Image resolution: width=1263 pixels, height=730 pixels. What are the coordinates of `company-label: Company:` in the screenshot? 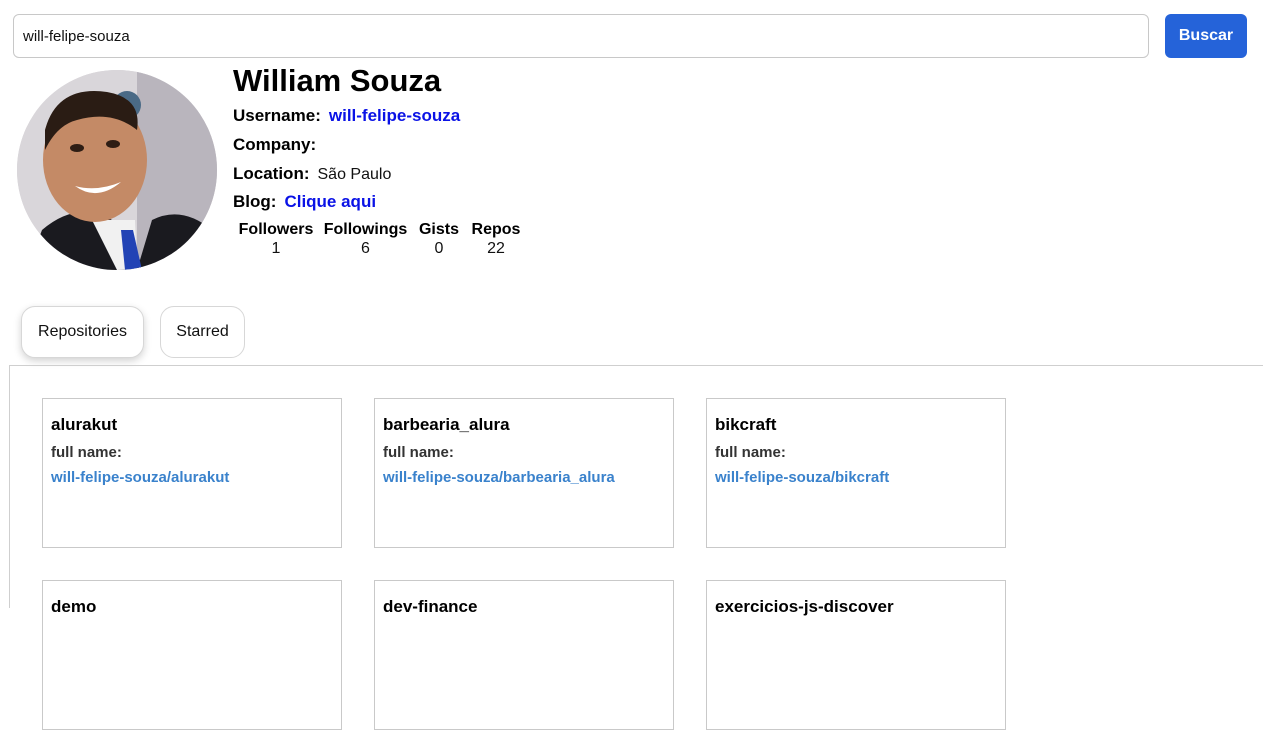 It's located at (275, 144).